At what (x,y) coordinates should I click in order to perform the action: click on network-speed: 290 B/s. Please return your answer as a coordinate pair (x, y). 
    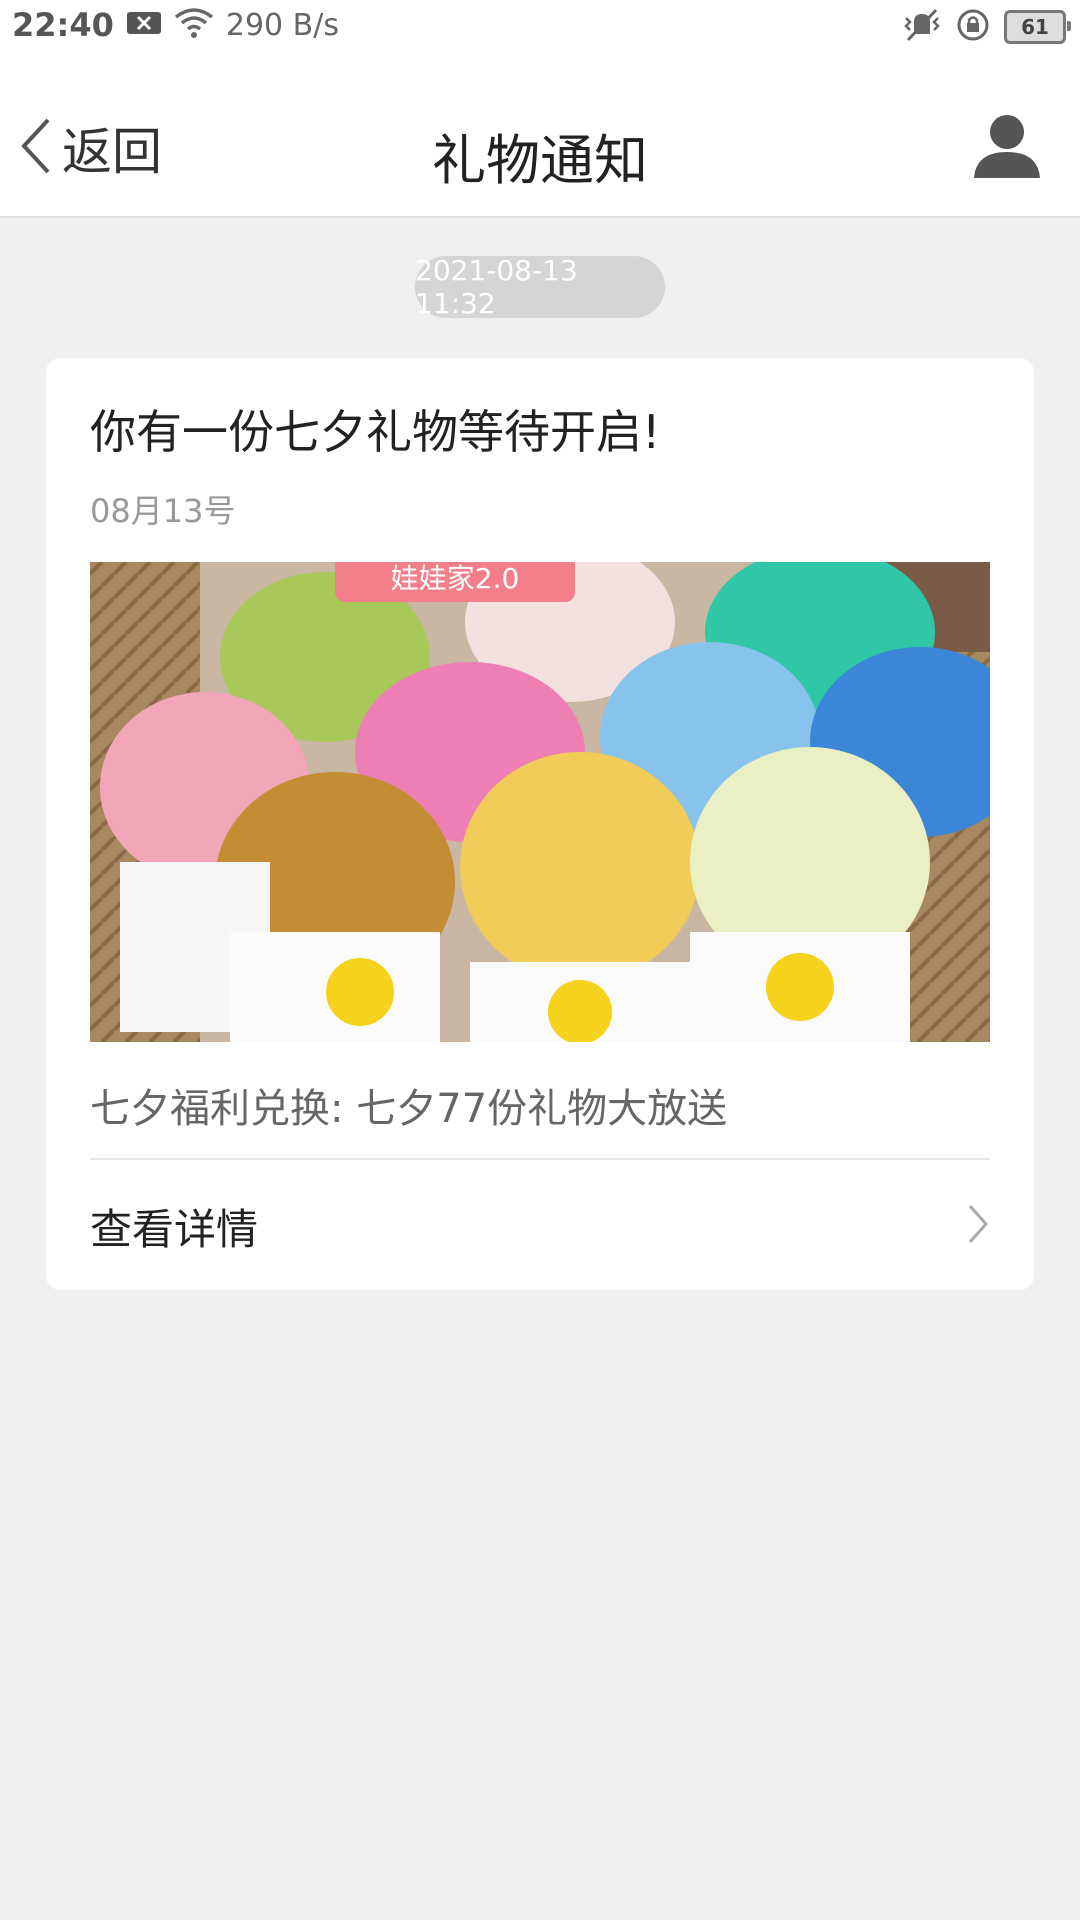
    Looking at the image, I should click on (282, 25).